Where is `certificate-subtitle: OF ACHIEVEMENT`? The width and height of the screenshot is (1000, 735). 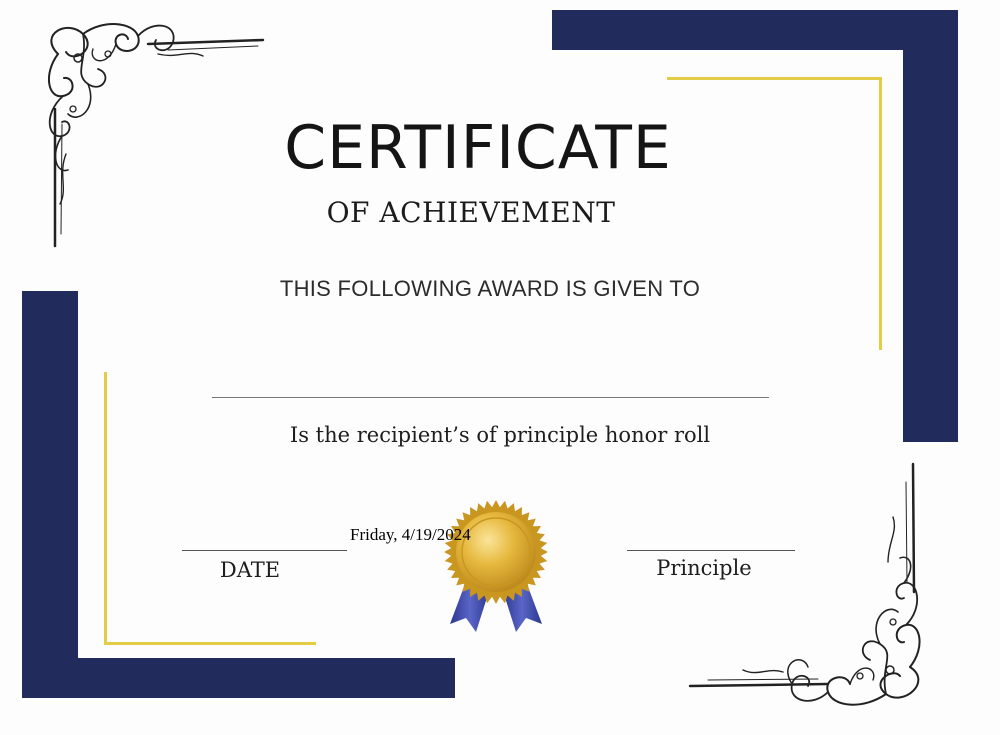
certificate-subtitle: OF ACHIEVEMENT is located at coordinates (471, 212).